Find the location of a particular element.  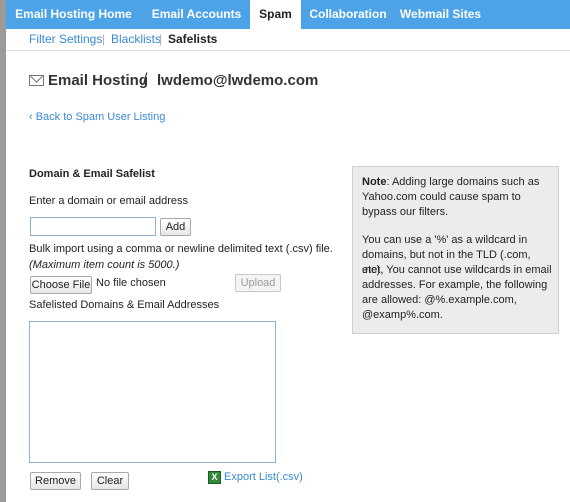

domain-input-label: Enter a domain or email address is located at coordinates (108, 201).